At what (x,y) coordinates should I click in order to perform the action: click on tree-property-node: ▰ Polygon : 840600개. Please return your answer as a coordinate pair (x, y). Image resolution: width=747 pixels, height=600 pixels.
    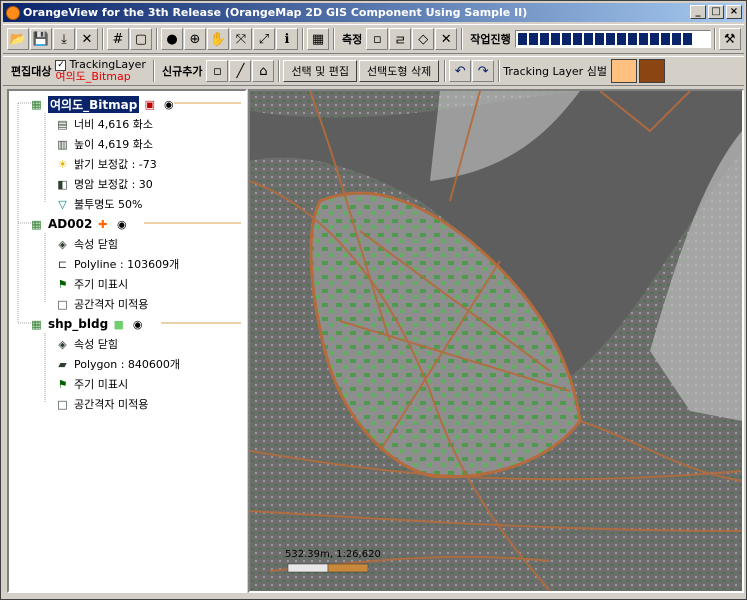
    Looking at the image, I should click on (117, 364).